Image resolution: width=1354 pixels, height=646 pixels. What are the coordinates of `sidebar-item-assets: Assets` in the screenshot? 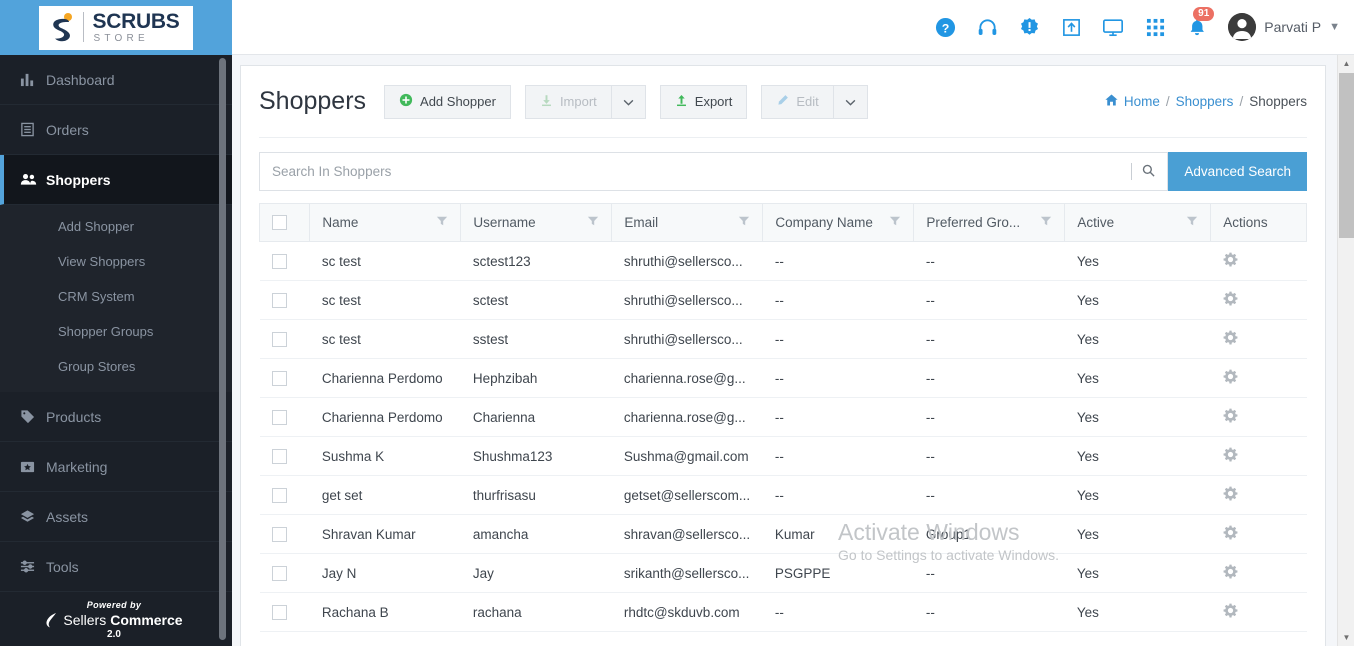 It's located at (116, 517).